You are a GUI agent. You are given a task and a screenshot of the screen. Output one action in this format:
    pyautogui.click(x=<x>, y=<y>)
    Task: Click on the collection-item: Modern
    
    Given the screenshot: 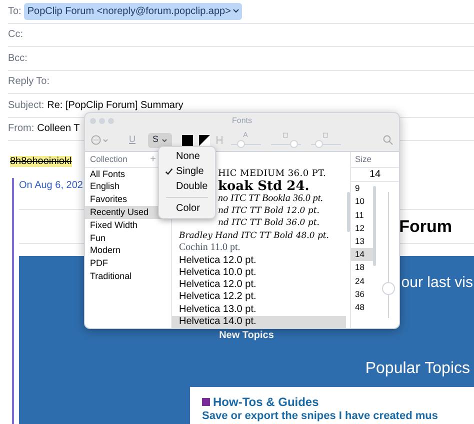 What is the action you would take?
    pyautogui.click(x=128, y=251)
    